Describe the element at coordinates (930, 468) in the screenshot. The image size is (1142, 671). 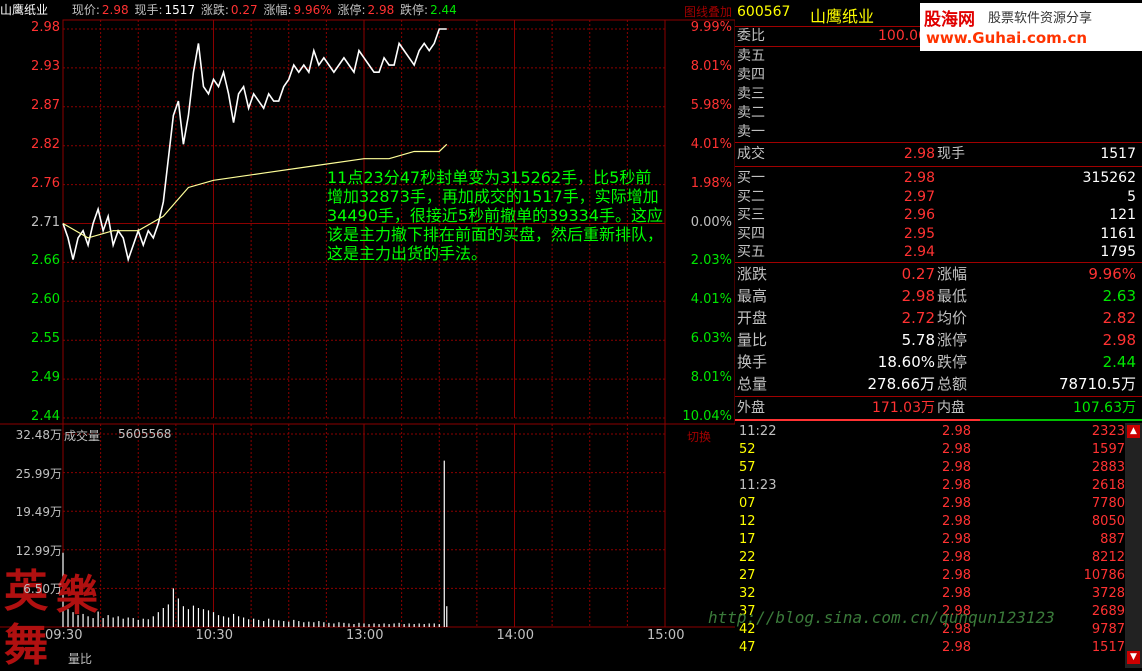
I see `tick-row: 57 2.98 2883` at that location.